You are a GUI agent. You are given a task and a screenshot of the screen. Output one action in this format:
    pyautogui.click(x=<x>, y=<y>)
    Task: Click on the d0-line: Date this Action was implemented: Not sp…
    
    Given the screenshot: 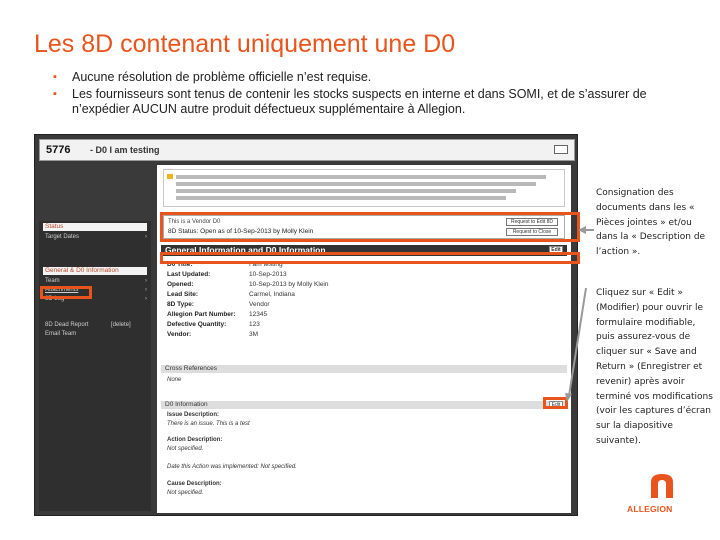 What is the action you would take?
    pyautogui.click(x=232, y=467)
    